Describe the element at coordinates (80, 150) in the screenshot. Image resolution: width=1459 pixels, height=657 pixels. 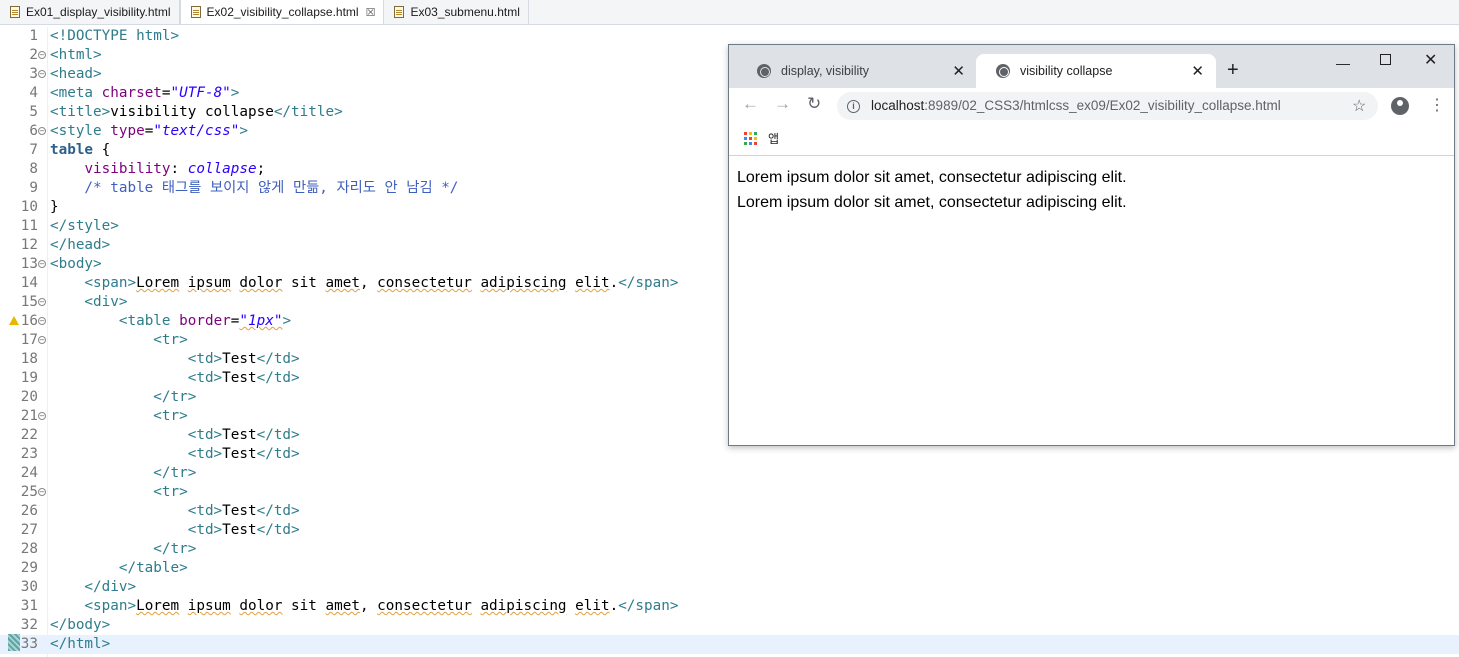
I see `code-text: table {` at that location.